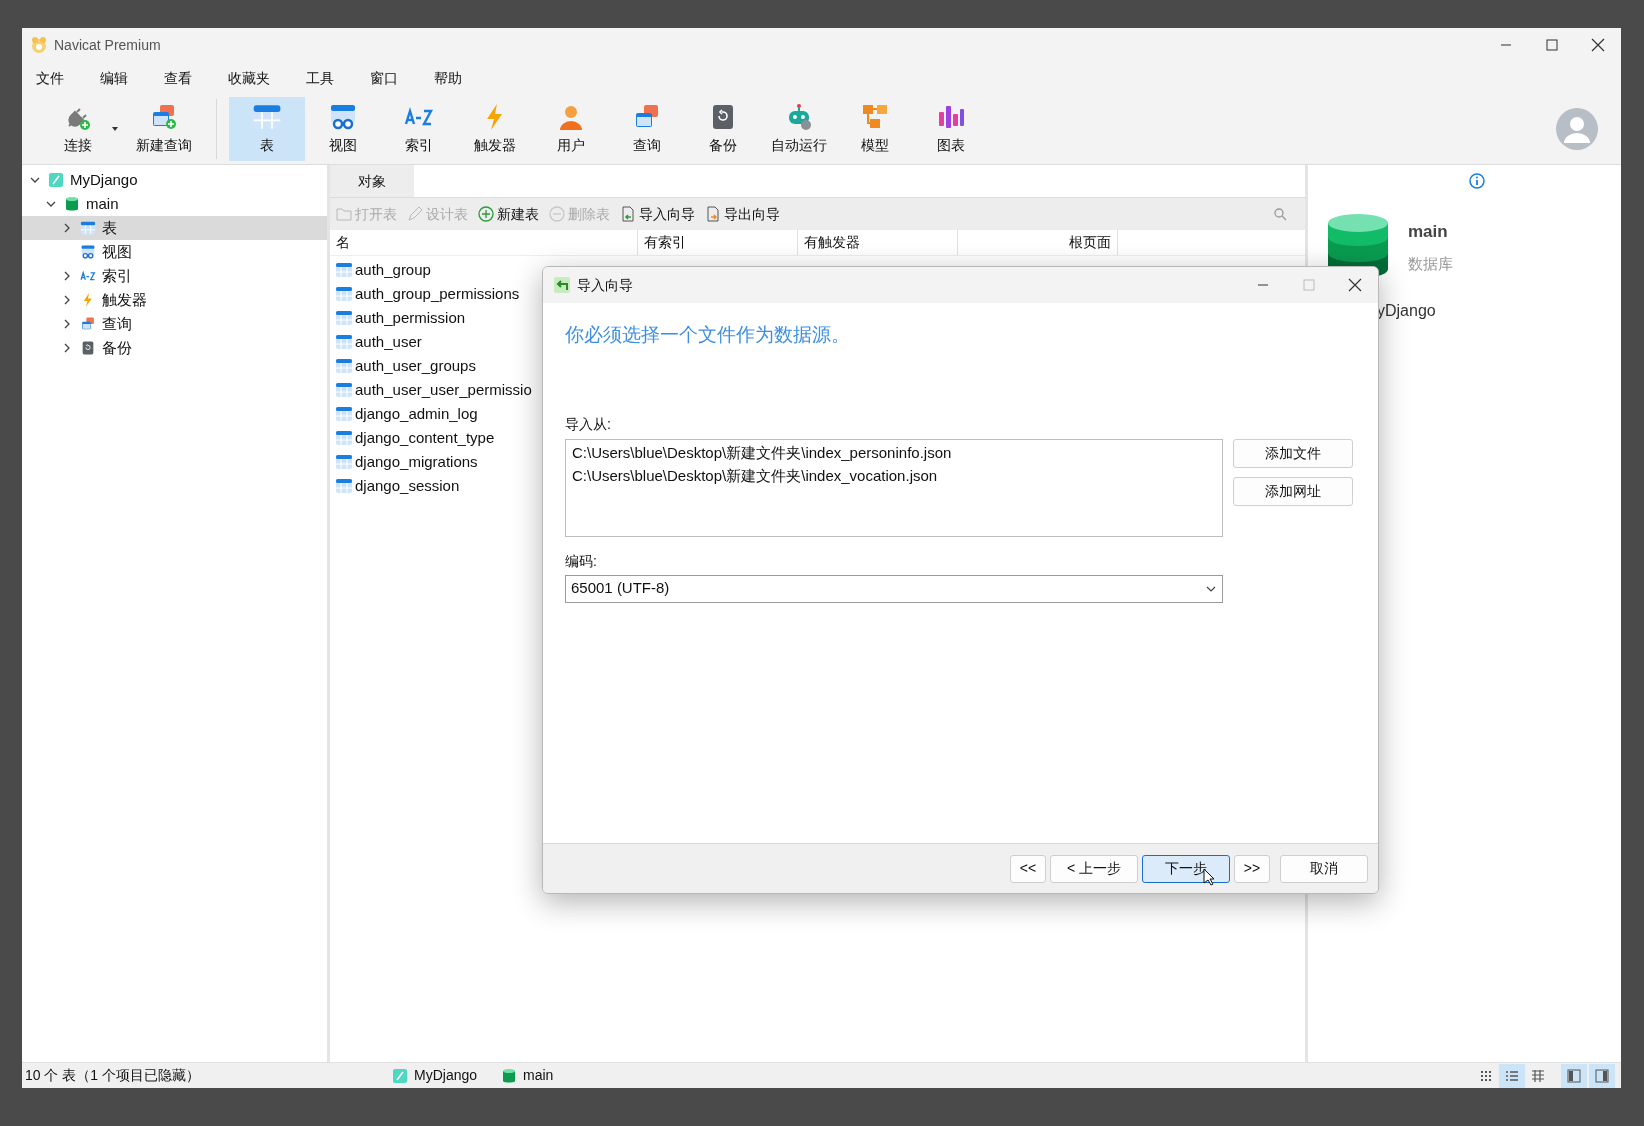 This screenshot has height=1126, width=1644. What do you see at coordinates (416, 414) in the screenshot?
I see `table-name: django_admin_log` at bounding box center [416, 414].